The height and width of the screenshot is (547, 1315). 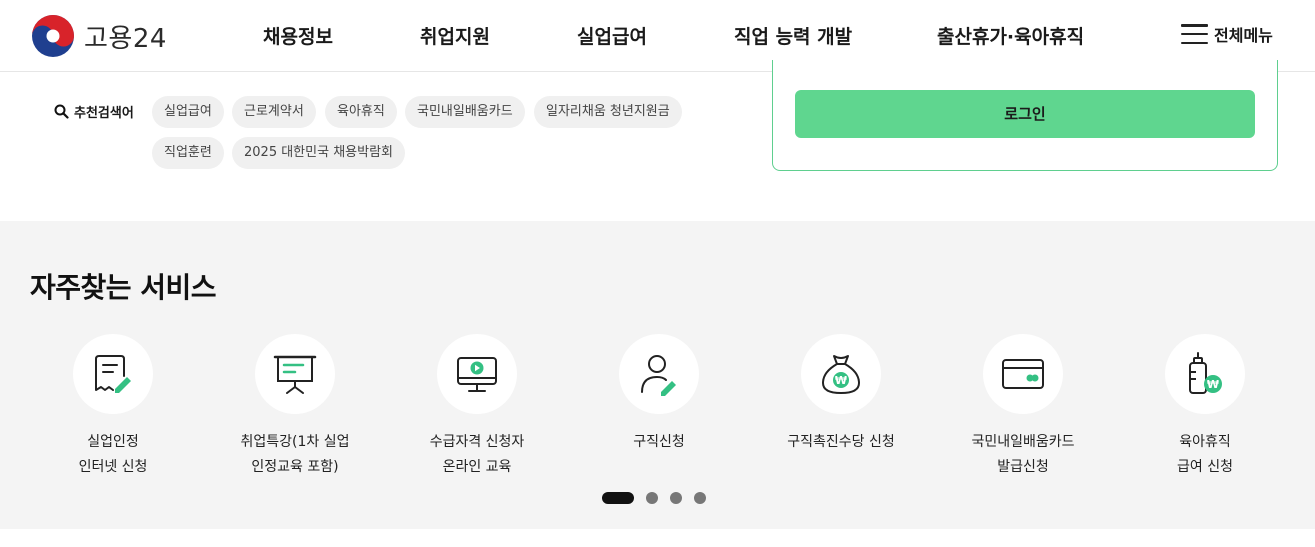 What do you see at coordinates (188, 153) in the screenshot?
I see `keyword-chip: 직업훈련` at bounding box center [188, 153].